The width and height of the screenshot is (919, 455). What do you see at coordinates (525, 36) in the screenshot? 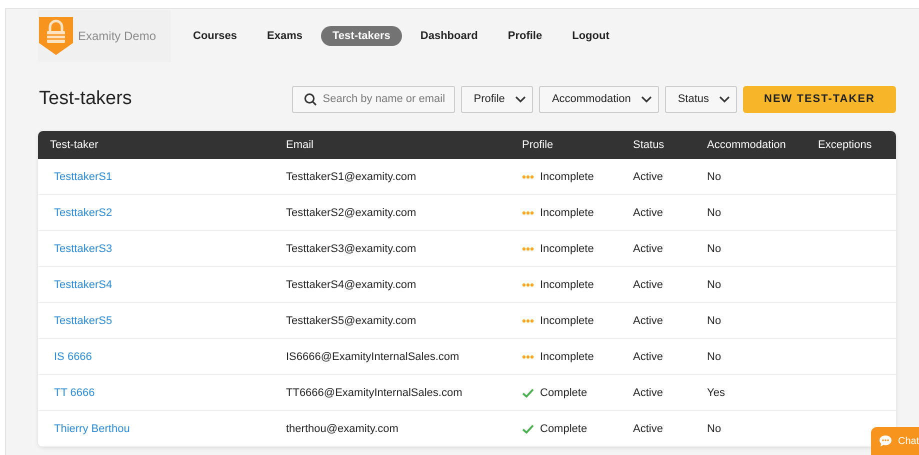
I see `nav-tab: Profile` at bounding box center [525, 36].